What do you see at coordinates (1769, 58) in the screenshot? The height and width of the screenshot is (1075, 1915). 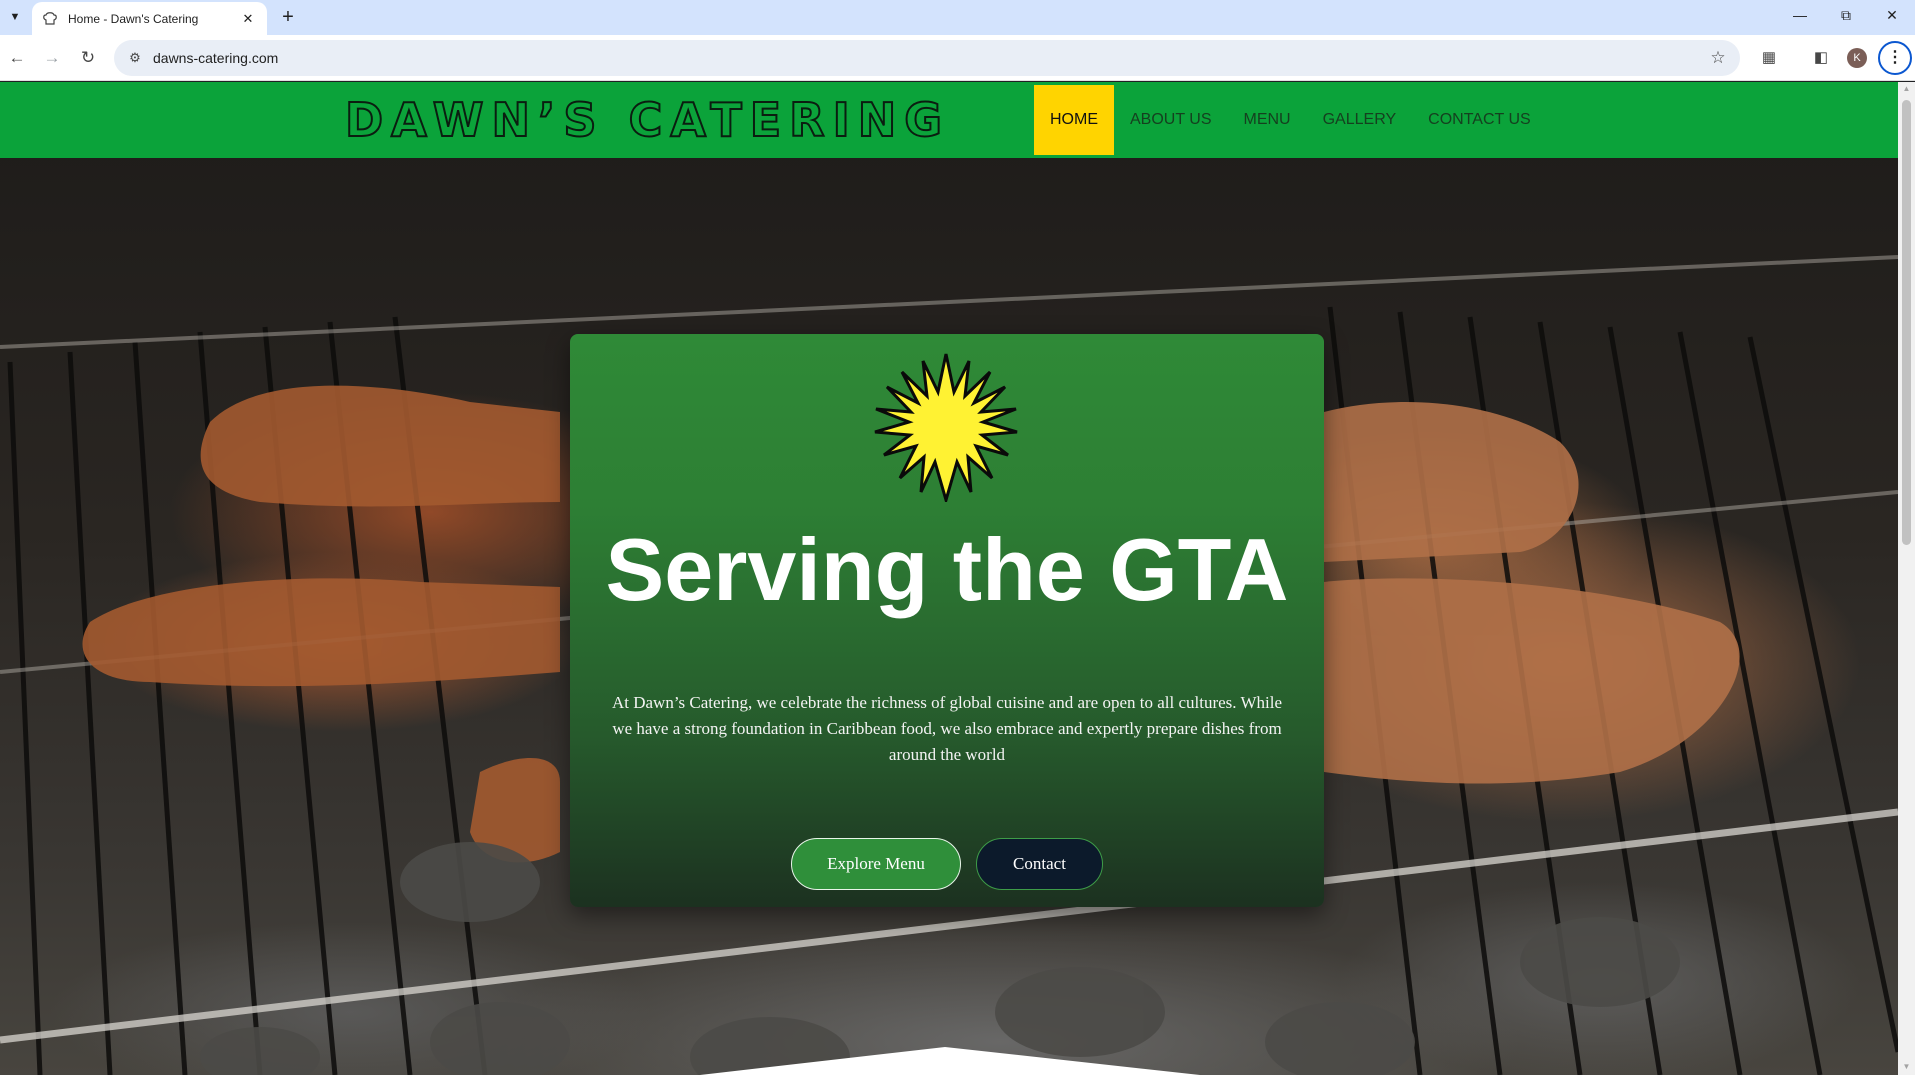 I see `puzzle-icon: ▦` at bounding box center [1769, 58].